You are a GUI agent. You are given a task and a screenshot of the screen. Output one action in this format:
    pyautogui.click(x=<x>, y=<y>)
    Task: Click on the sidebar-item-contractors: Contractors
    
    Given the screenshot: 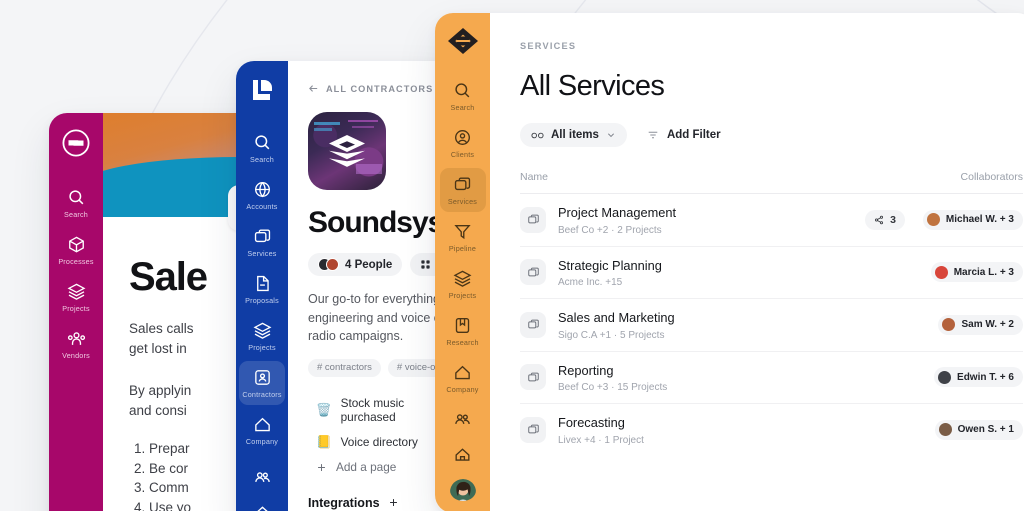 What is the action you would take?
    pyautogui.click(x=262, y=383)
    